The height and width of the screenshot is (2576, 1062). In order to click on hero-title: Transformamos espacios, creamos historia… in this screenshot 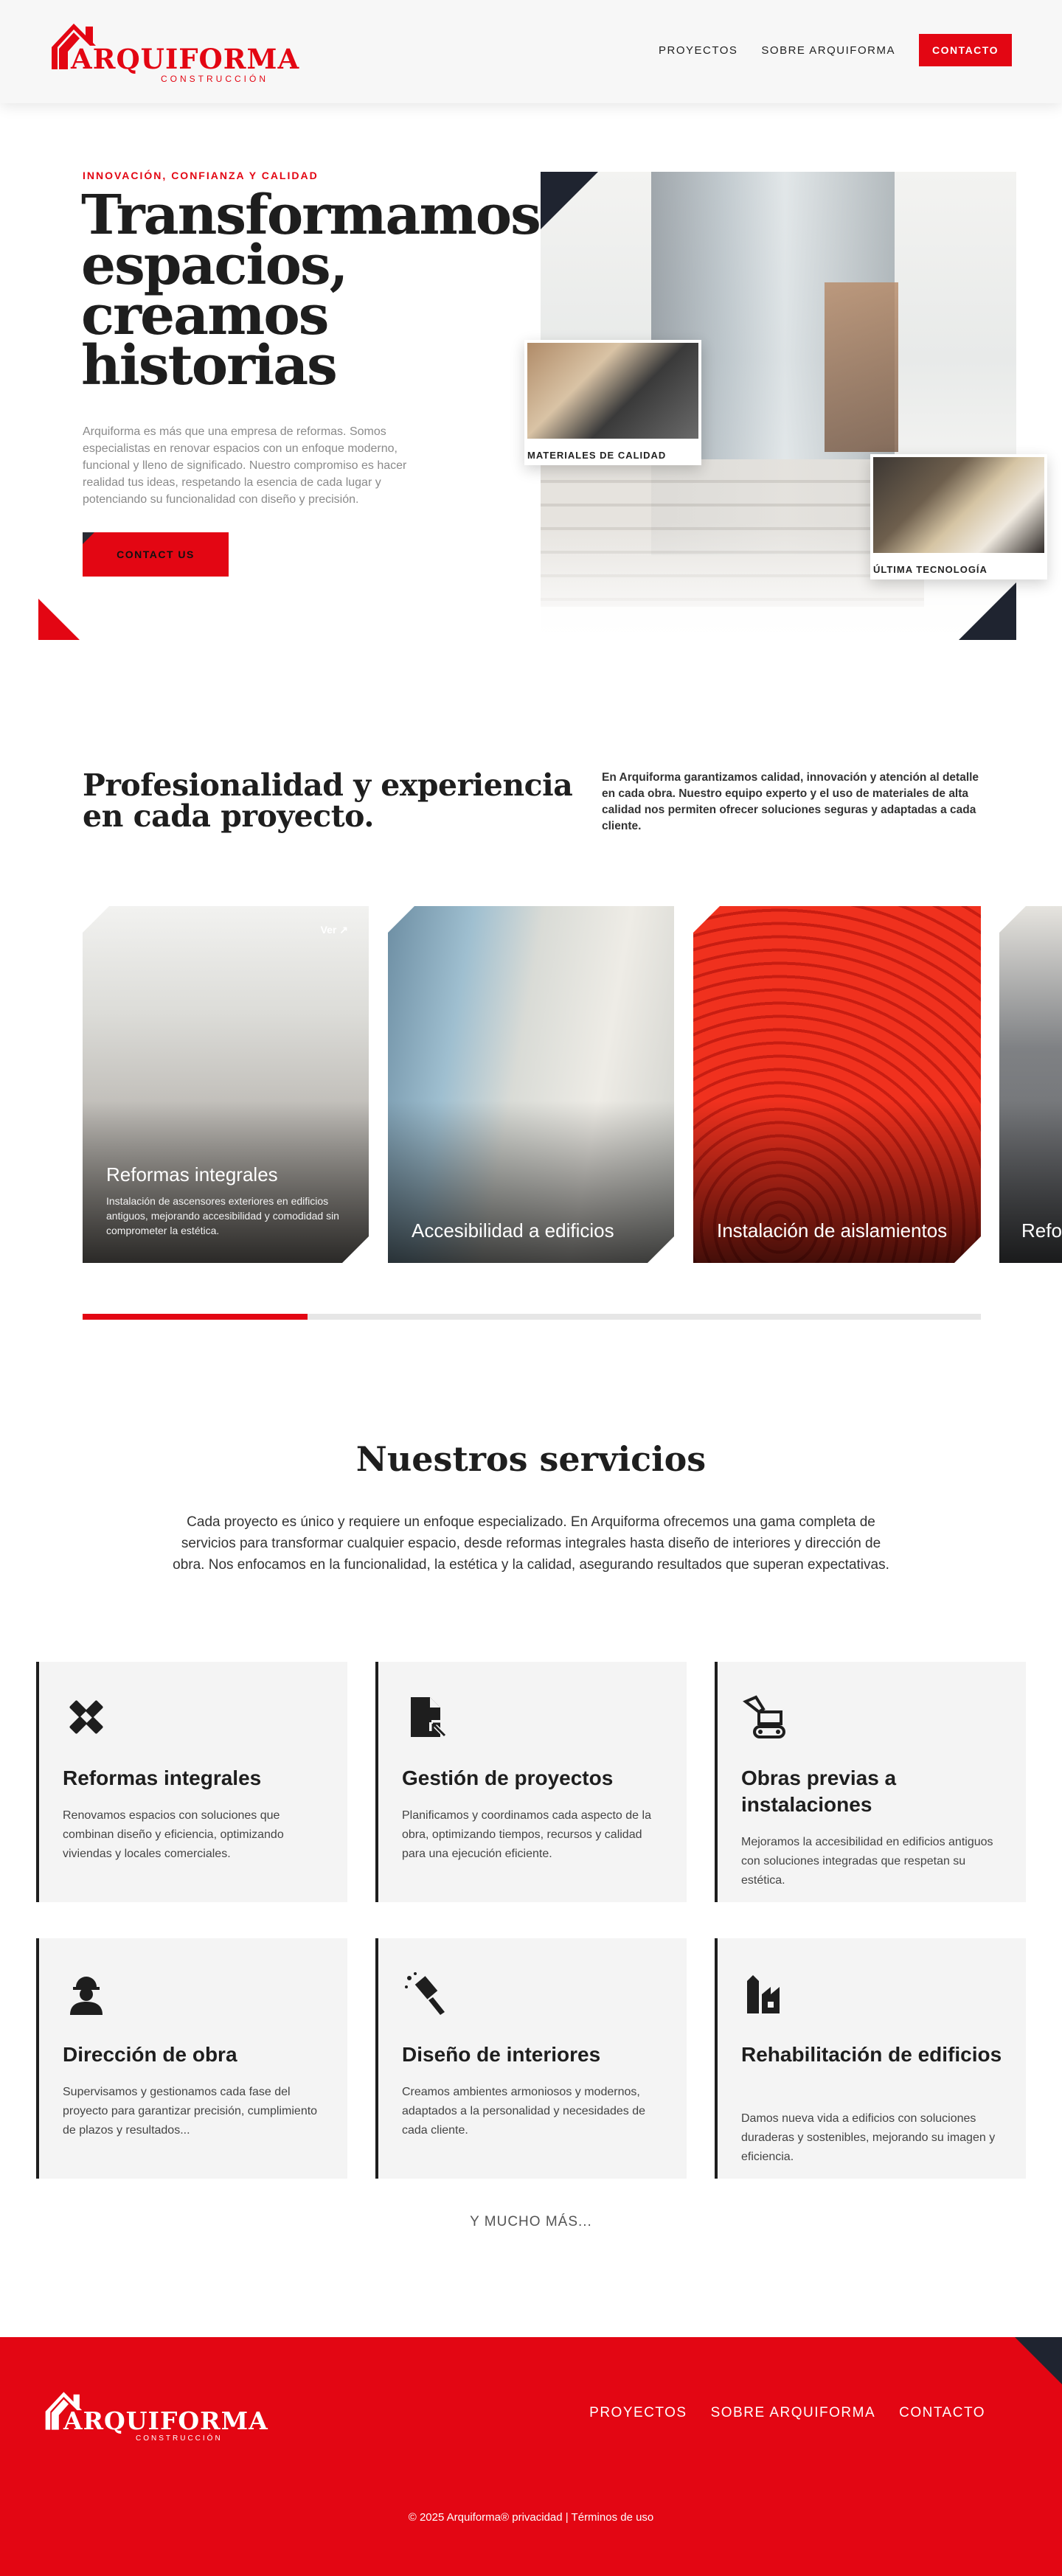, I will do `click(311, 290)`.